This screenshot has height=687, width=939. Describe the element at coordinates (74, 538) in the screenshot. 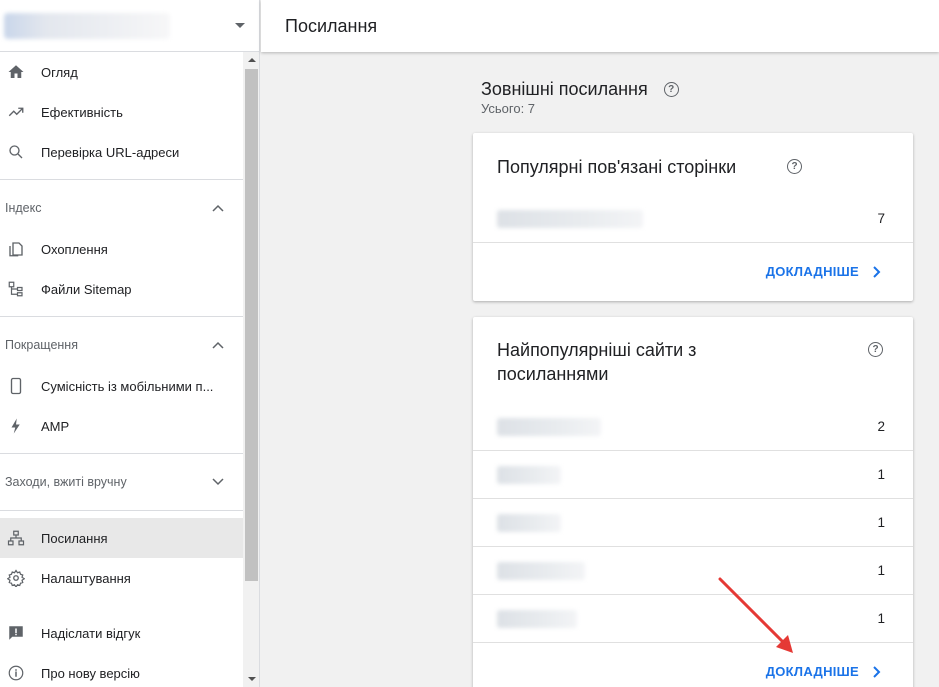

I see `sidebar-item-label: Посилання` at that location.